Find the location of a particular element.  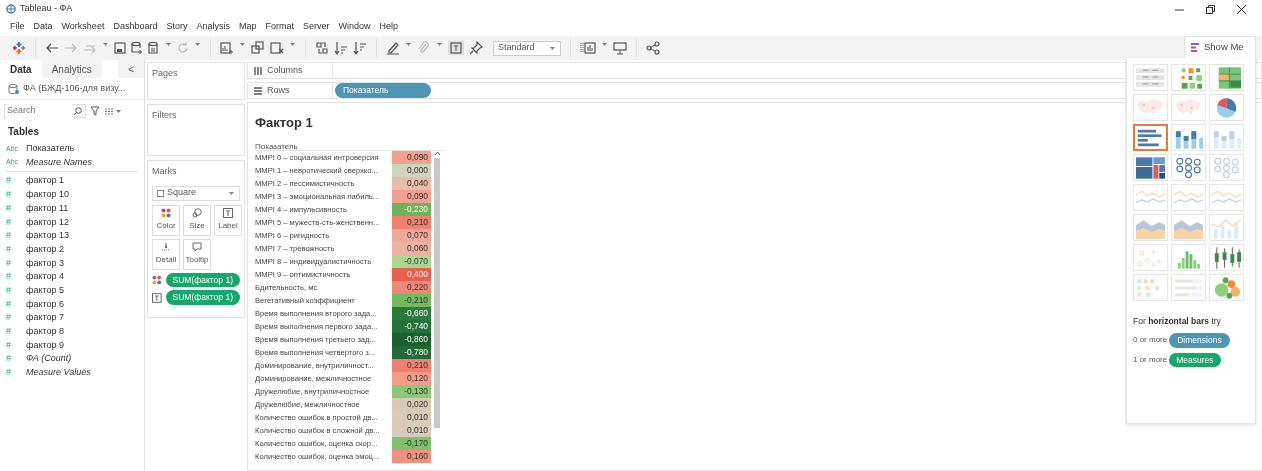

field-item: Measure Values is located at coordinates (58, 373).